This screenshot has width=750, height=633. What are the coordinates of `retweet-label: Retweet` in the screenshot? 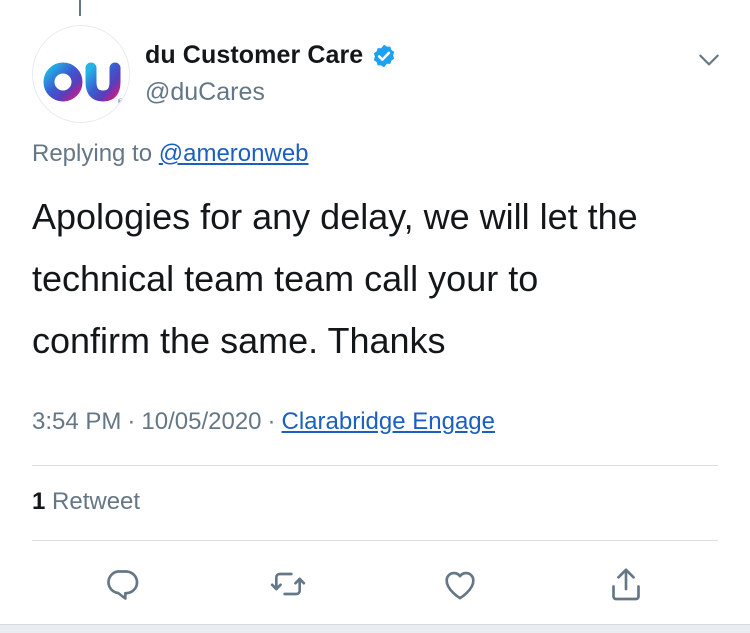 It's located at (96, 501).